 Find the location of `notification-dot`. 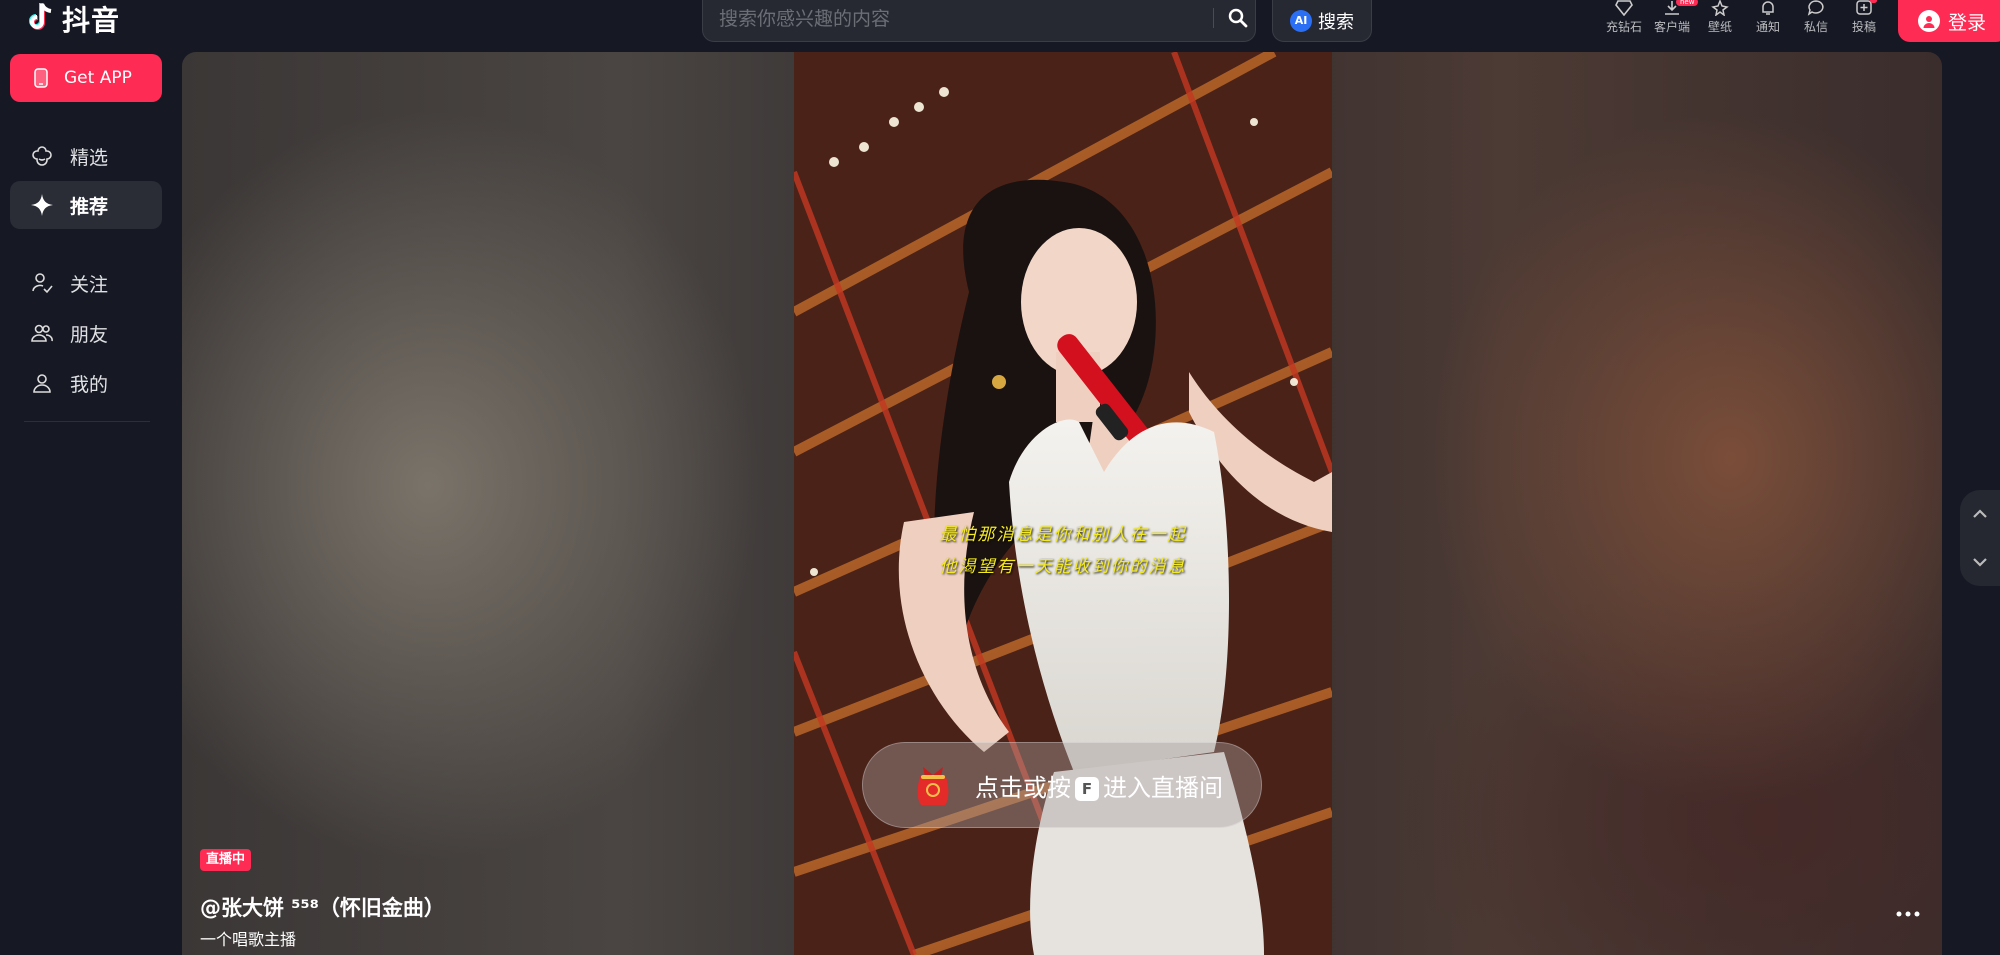

notification-dot is located at coordinates (1873, 1).